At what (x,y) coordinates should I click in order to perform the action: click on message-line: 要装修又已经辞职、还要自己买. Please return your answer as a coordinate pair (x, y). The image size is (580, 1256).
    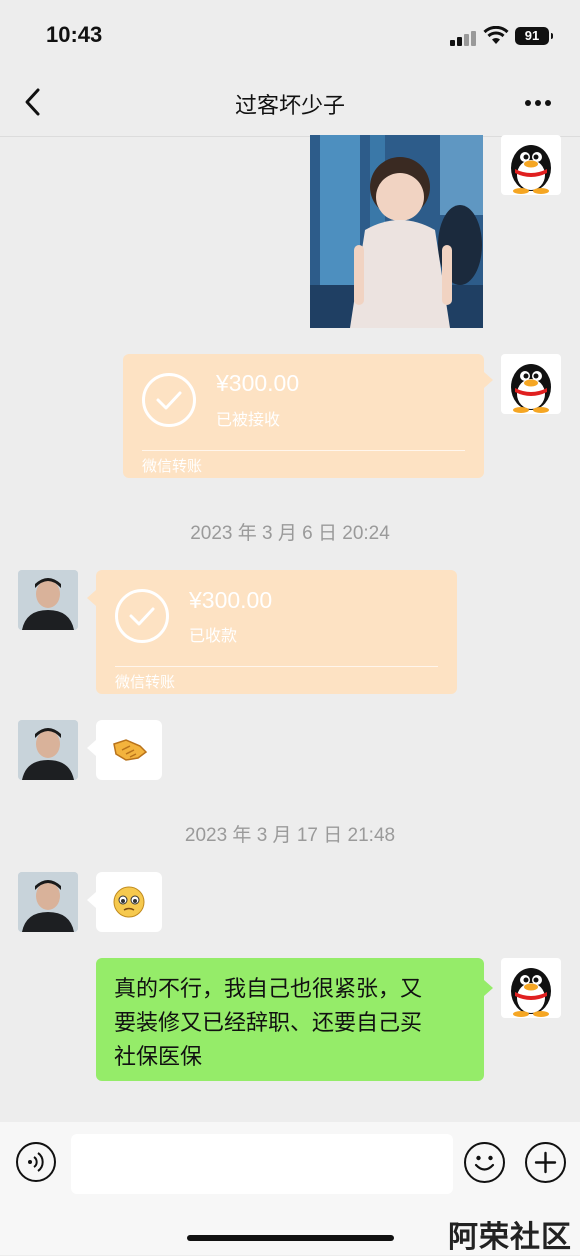
    Looking at the image, I should click on (268, 1022).